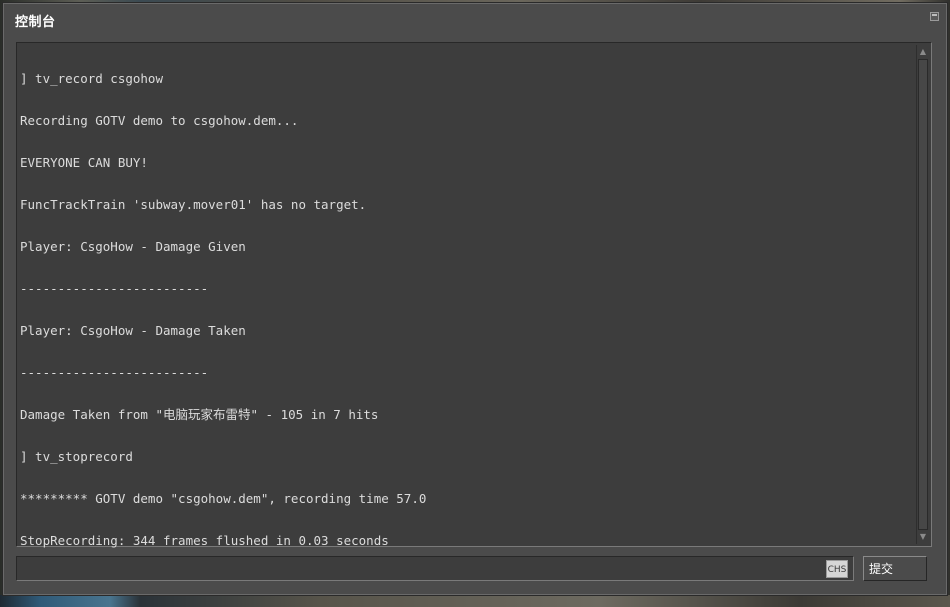 The image size is (950, 607). What do you see at coordinates (84, 162) in the screenshot?
I see `console-line: EVERYONE CAN BUY!` at bounding box center [84, 162].